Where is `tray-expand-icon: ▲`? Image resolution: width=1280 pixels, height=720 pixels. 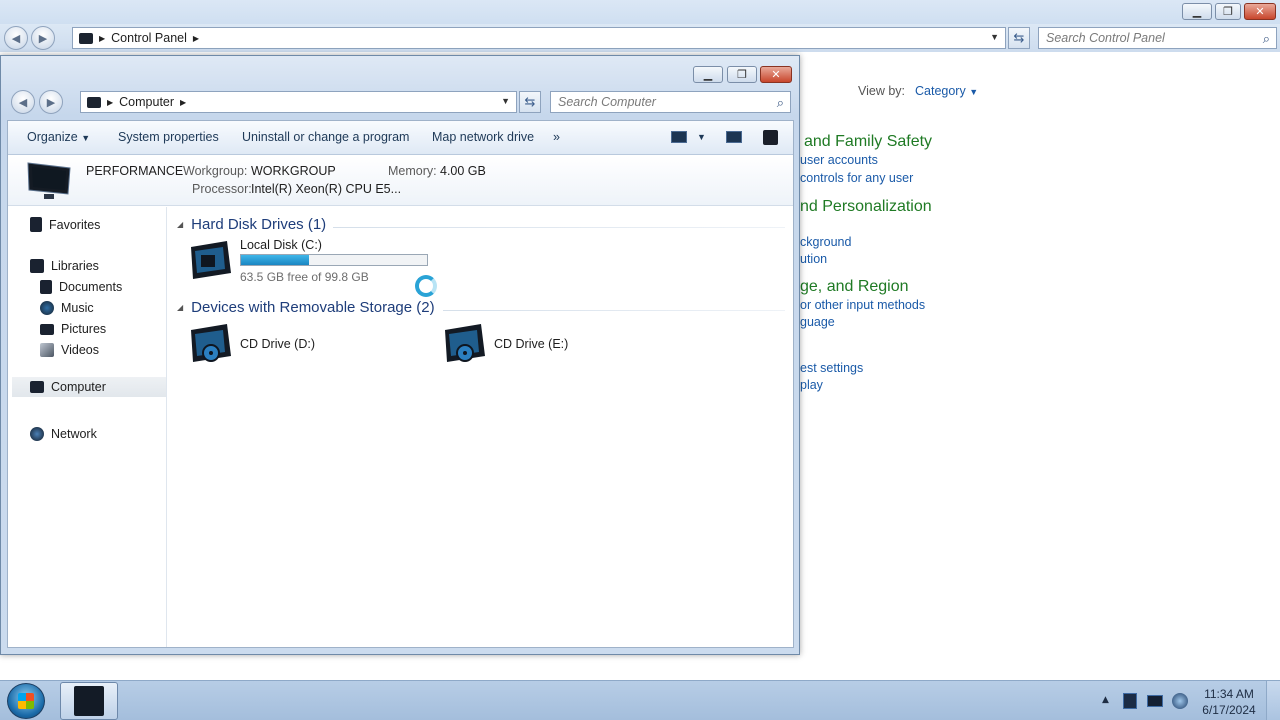 tray-expand-icon: ▲ is located at coordinates (1105, 700).